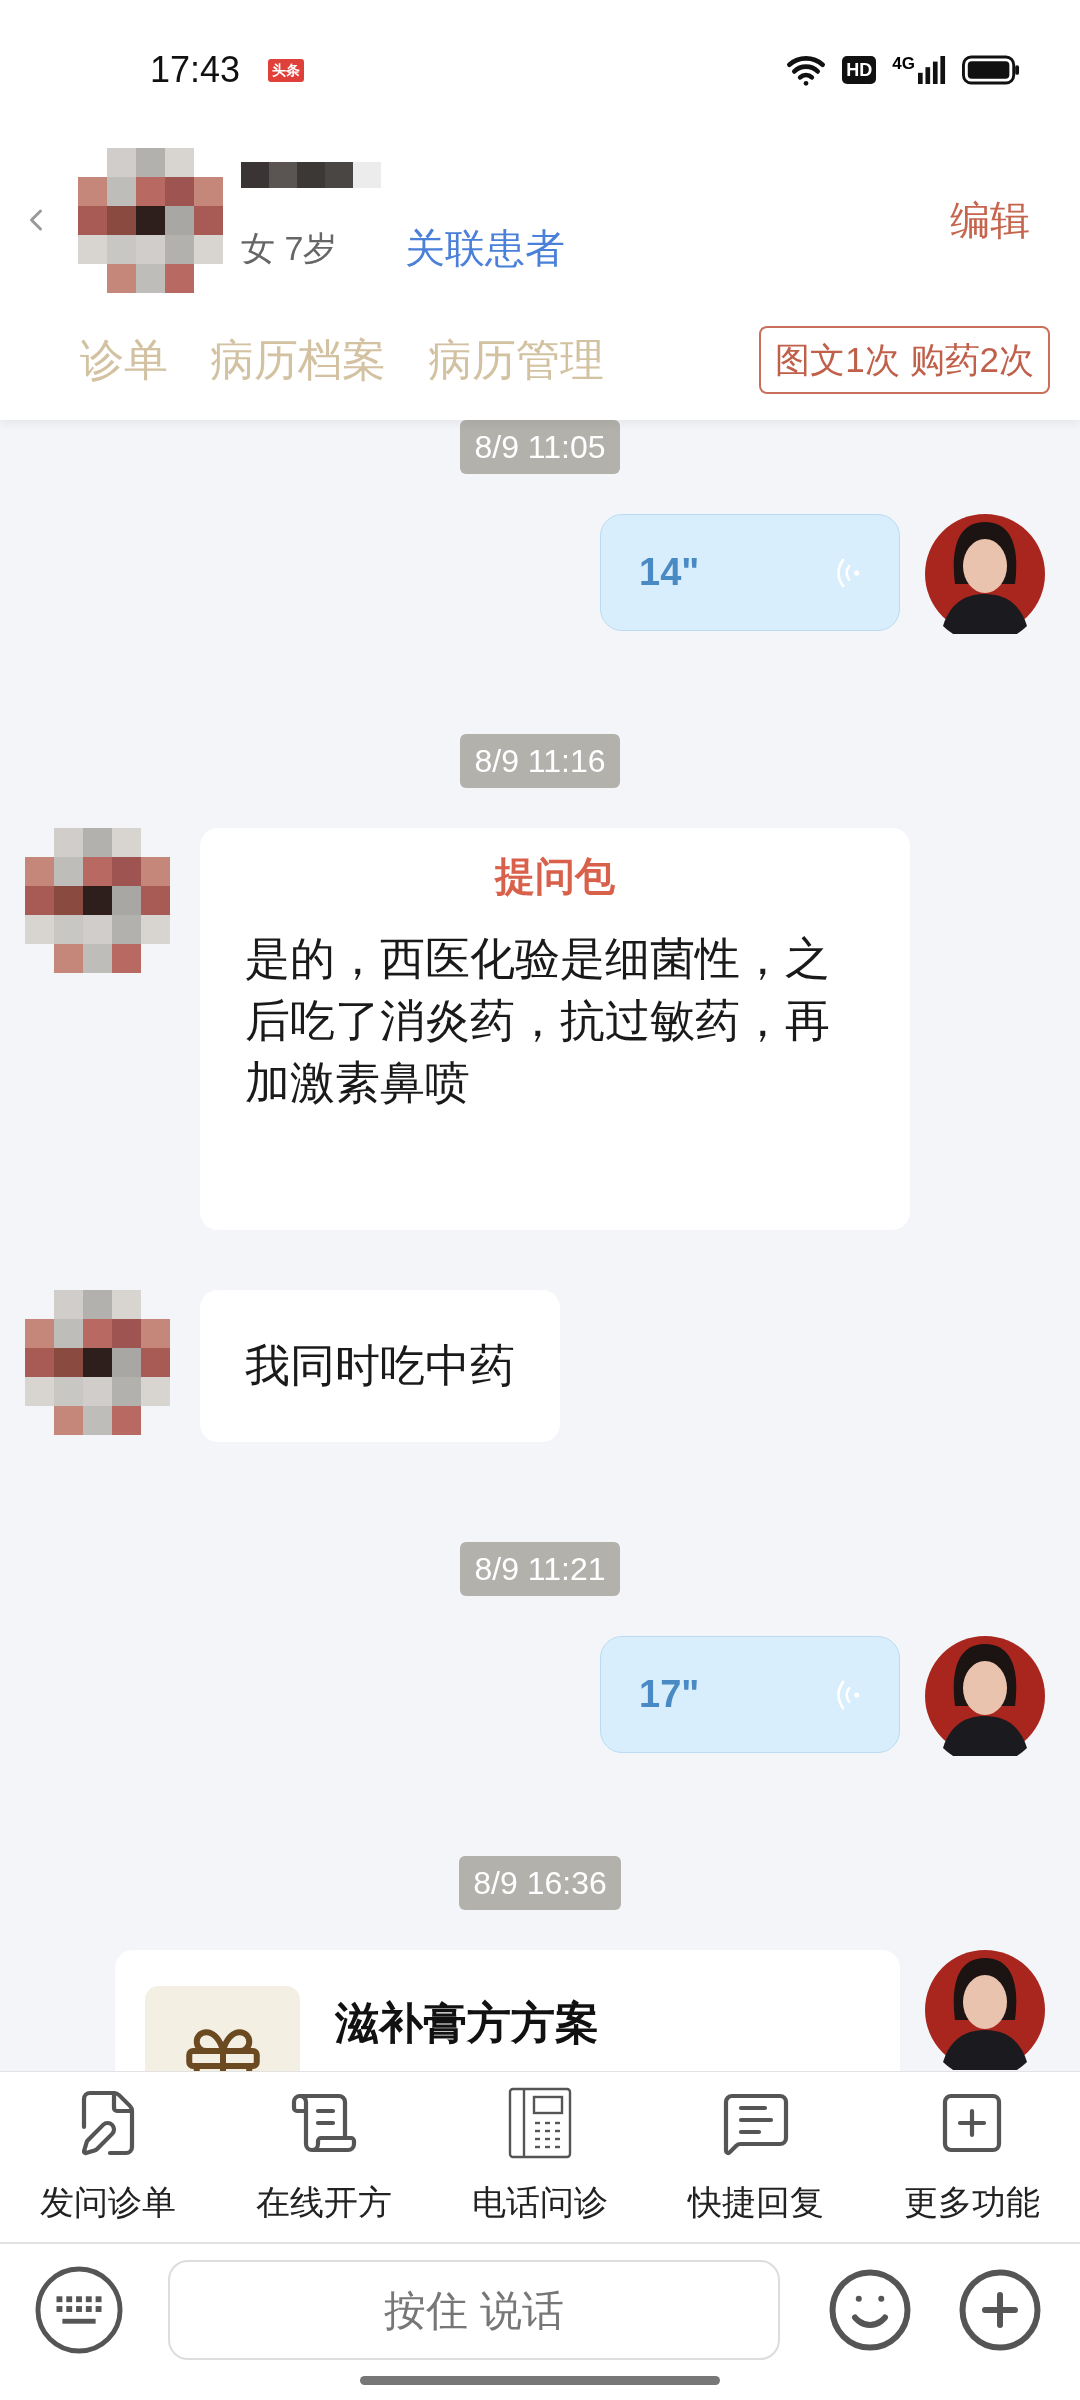  I want to click on toolbar-button: 电话问诊, so click(540, 2157).